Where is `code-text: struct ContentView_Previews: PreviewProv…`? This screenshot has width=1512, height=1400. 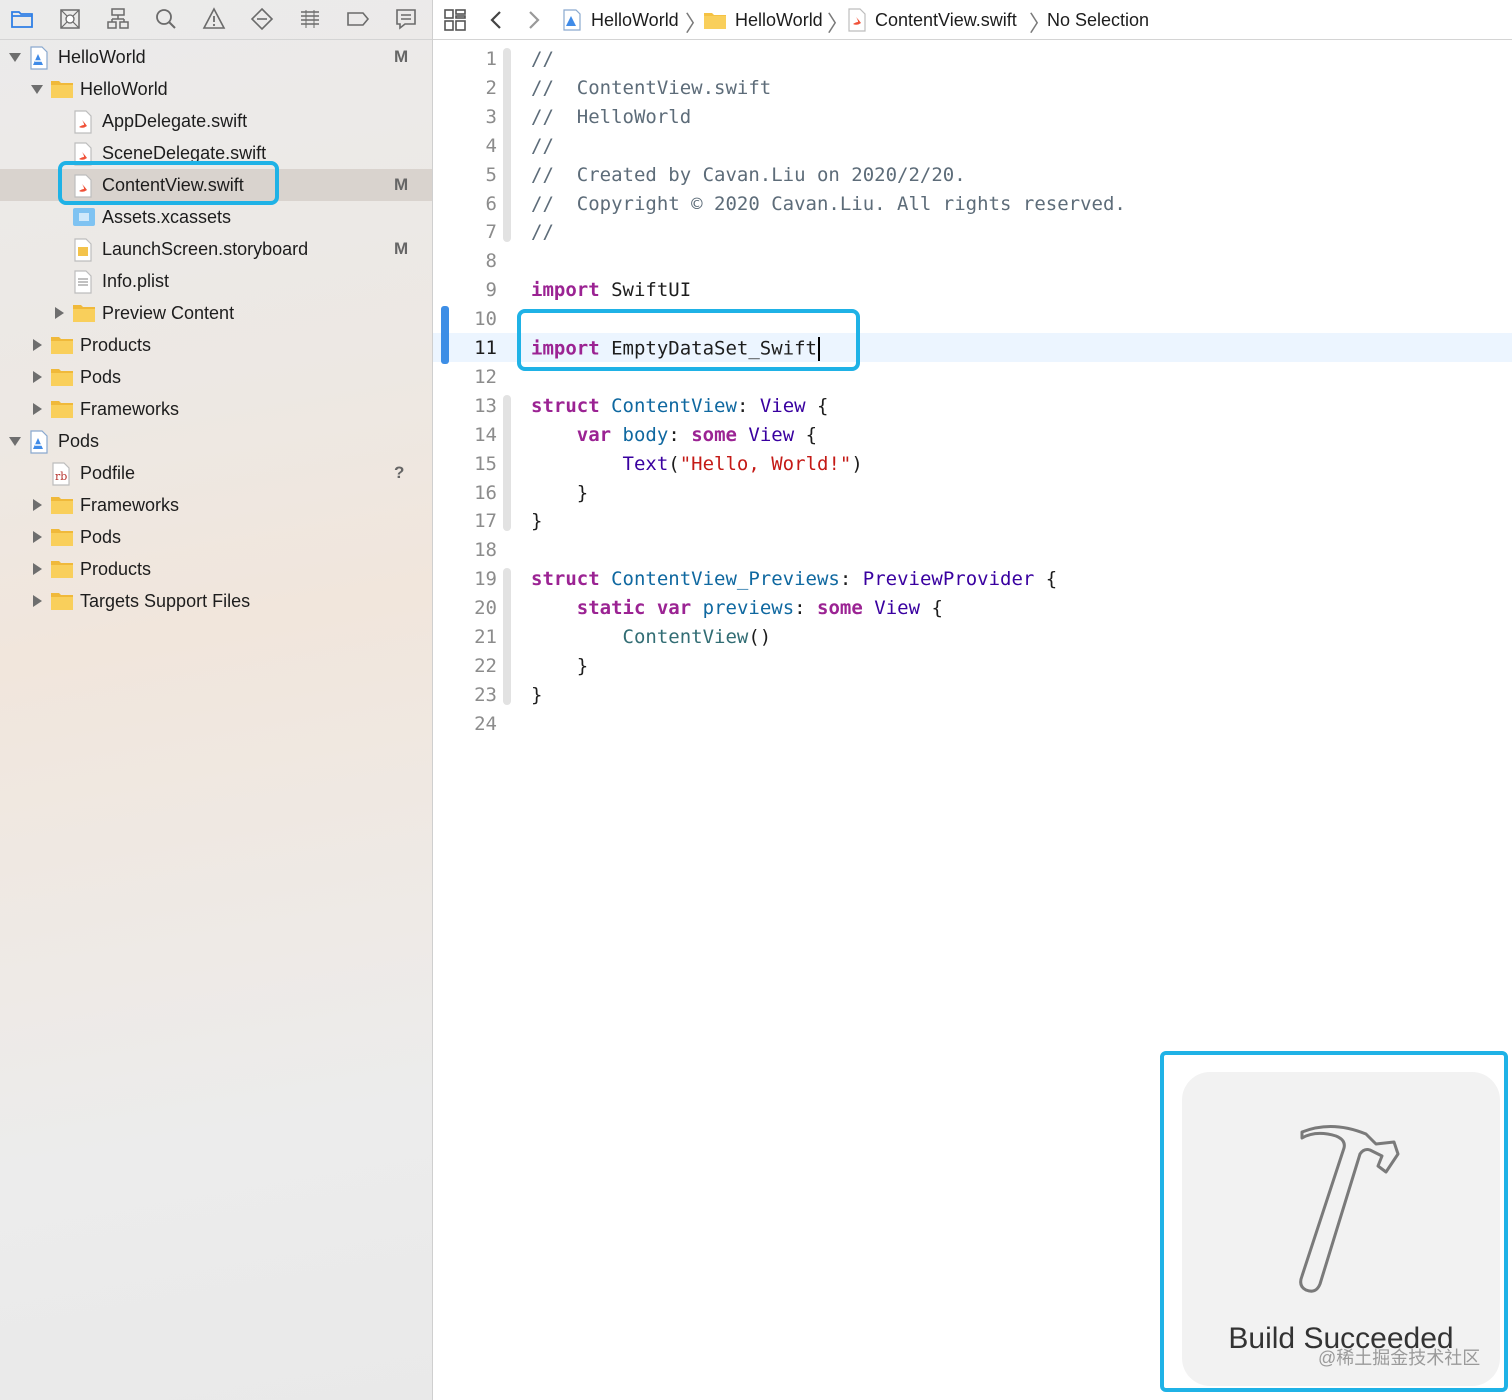
code-text: struct ContentView_Previews: PreviewProv… is located at coordinates (794, 579).